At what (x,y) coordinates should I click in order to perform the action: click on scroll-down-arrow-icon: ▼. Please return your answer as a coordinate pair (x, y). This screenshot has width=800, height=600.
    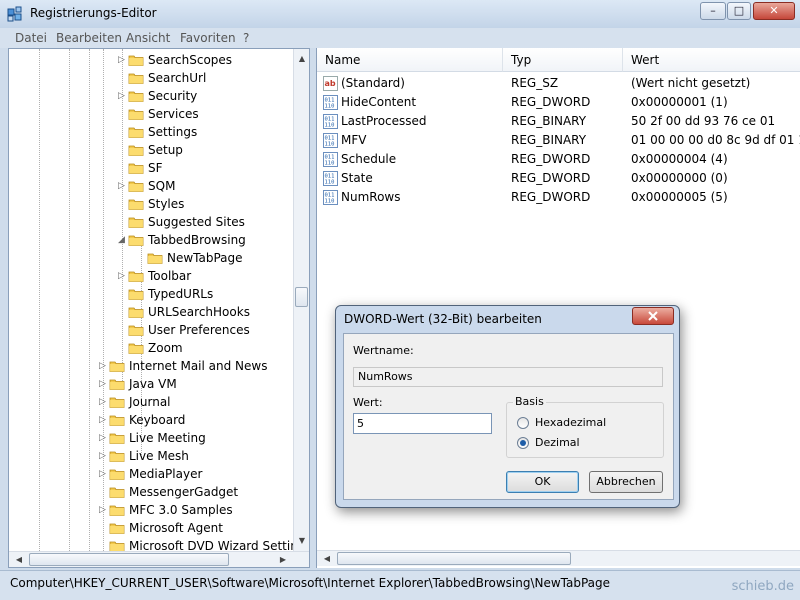
    Looking at the image, I should click on (301, 541).